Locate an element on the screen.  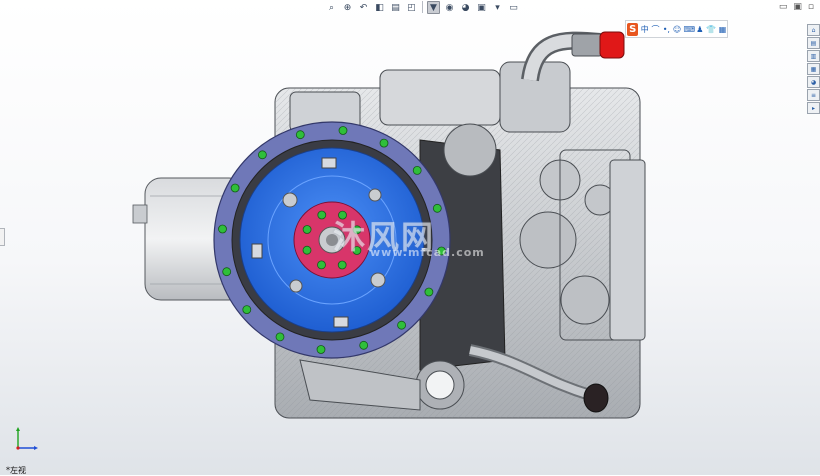
window-controls: ▭ ▣ ▫ is located at coordinates (796, 7).